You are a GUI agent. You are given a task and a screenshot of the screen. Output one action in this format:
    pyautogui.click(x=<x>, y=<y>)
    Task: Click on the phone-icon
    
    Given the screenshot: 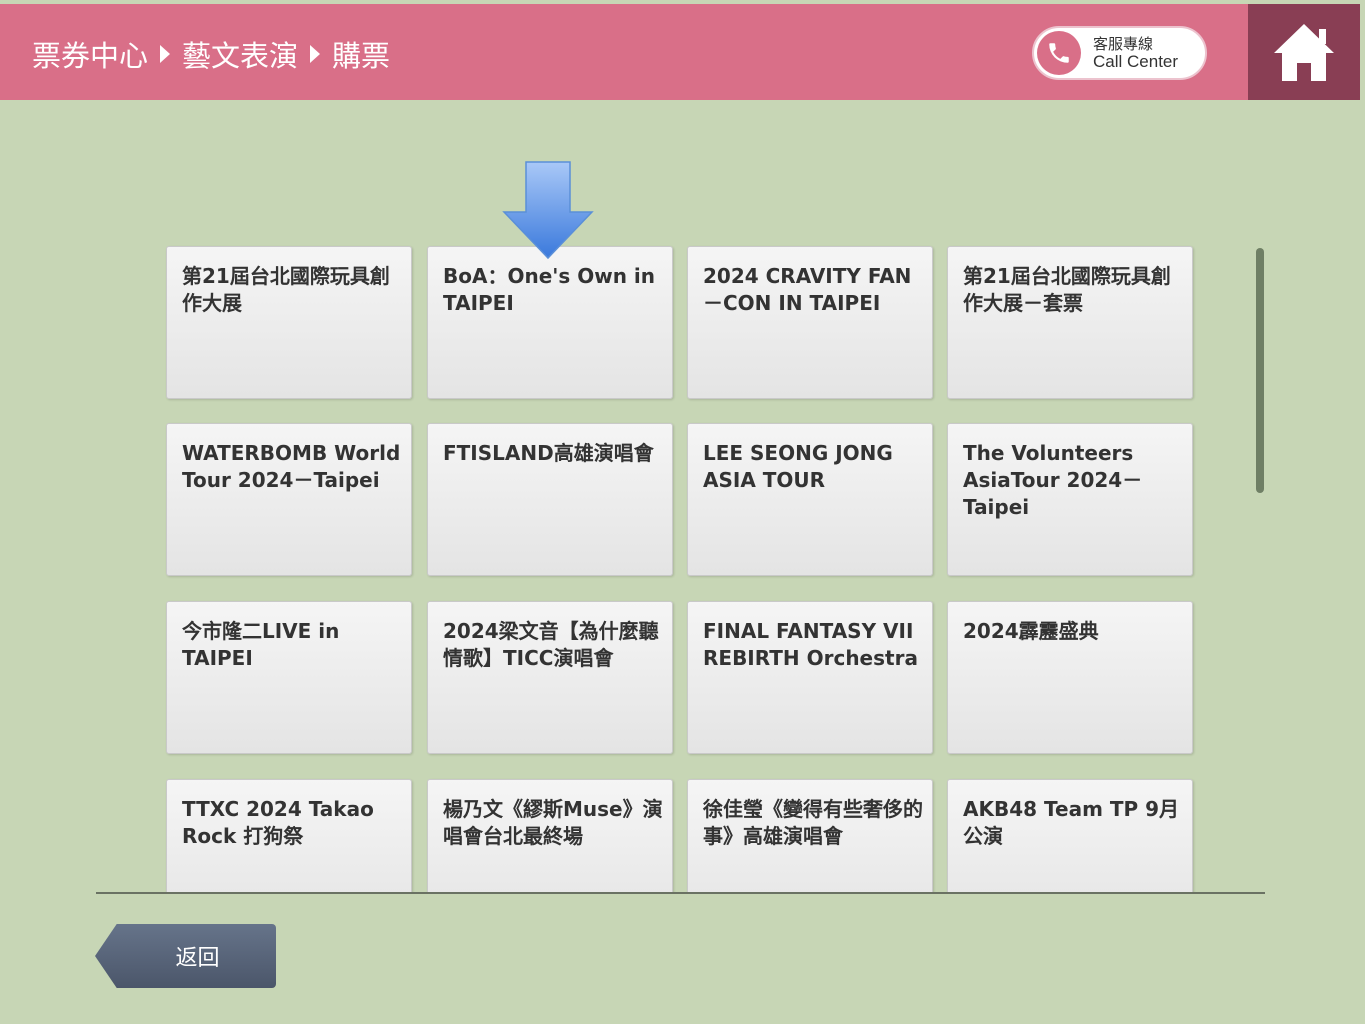 What is the action you would take?
    pyautogui.click(x=1059, y=53)
    